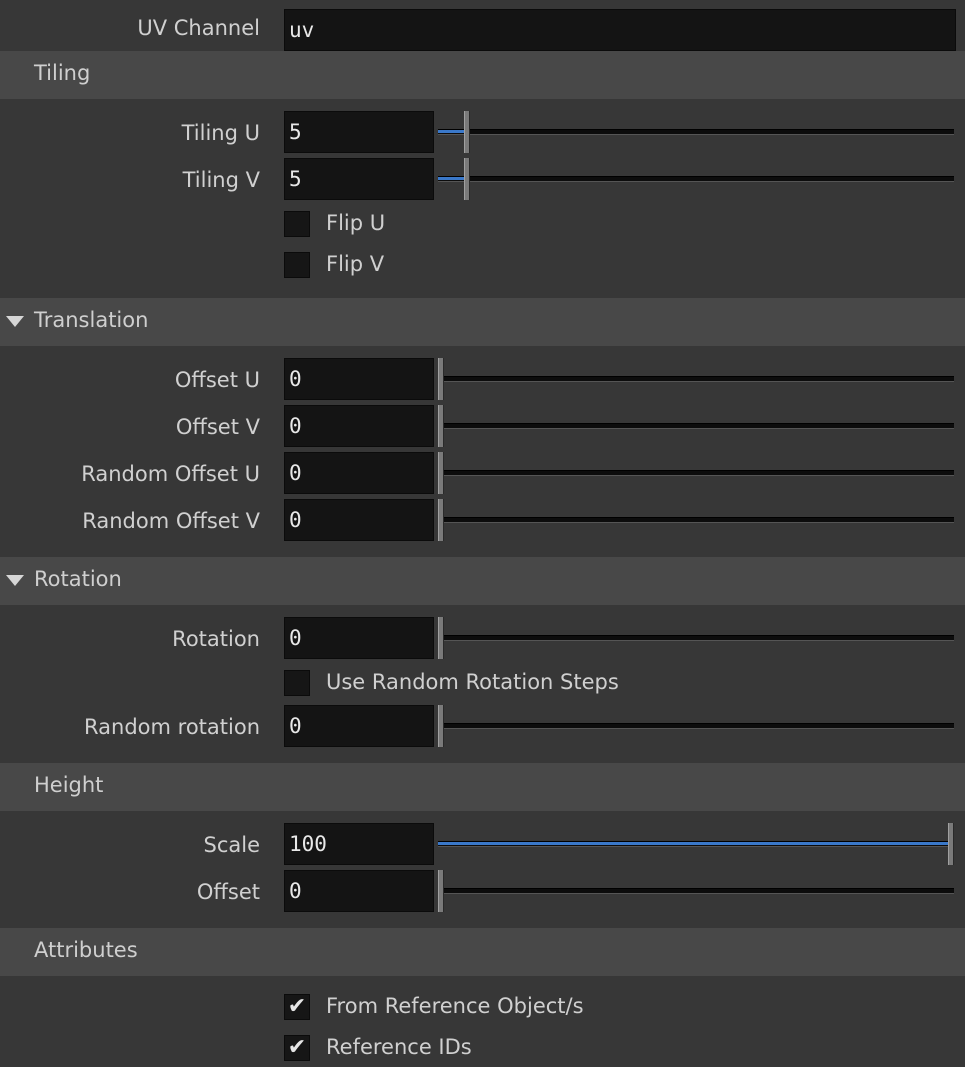 The height and width of the screenshot is (1067, 965). I want to click on rotation-slider, so click(696, 638).